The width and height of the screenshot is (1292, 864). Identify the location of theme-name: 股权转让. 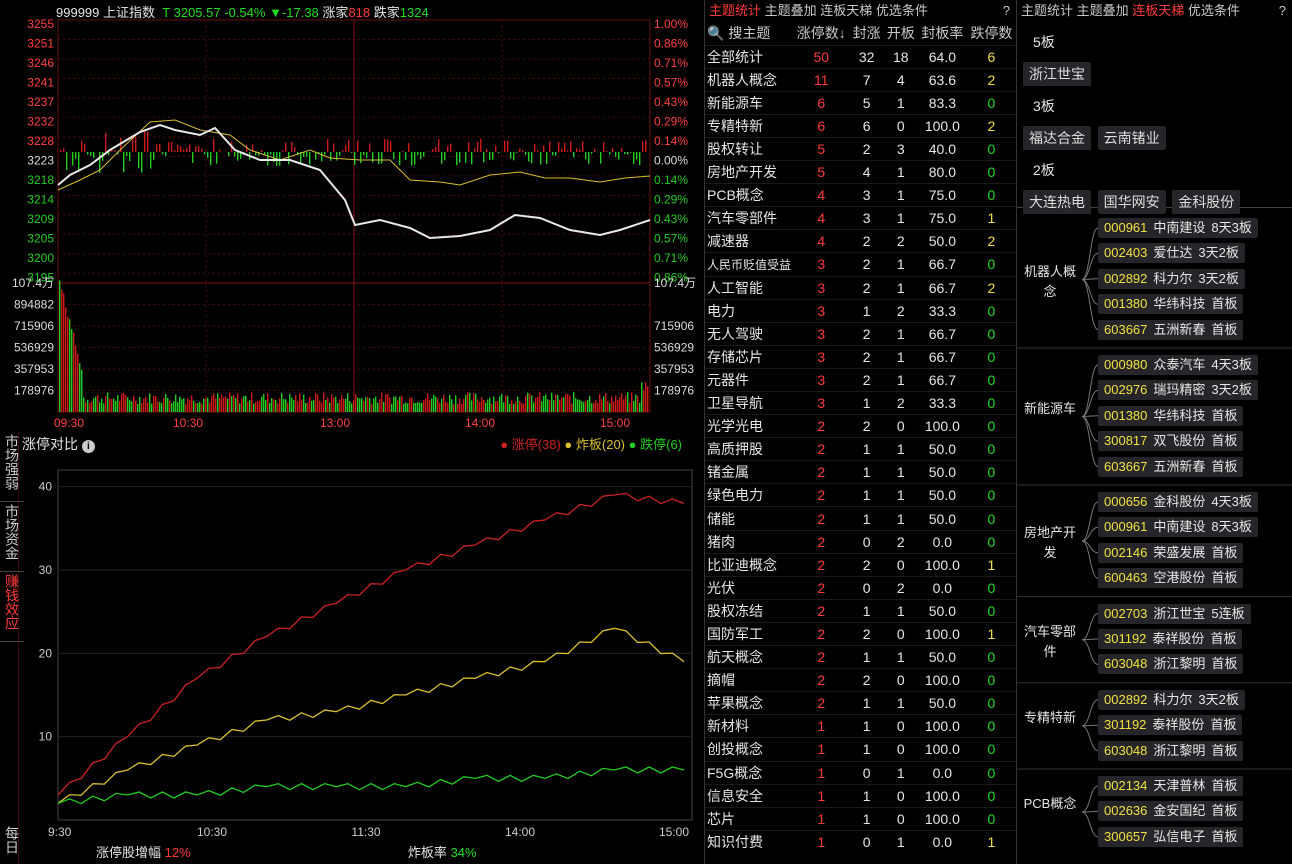
(735, 149).